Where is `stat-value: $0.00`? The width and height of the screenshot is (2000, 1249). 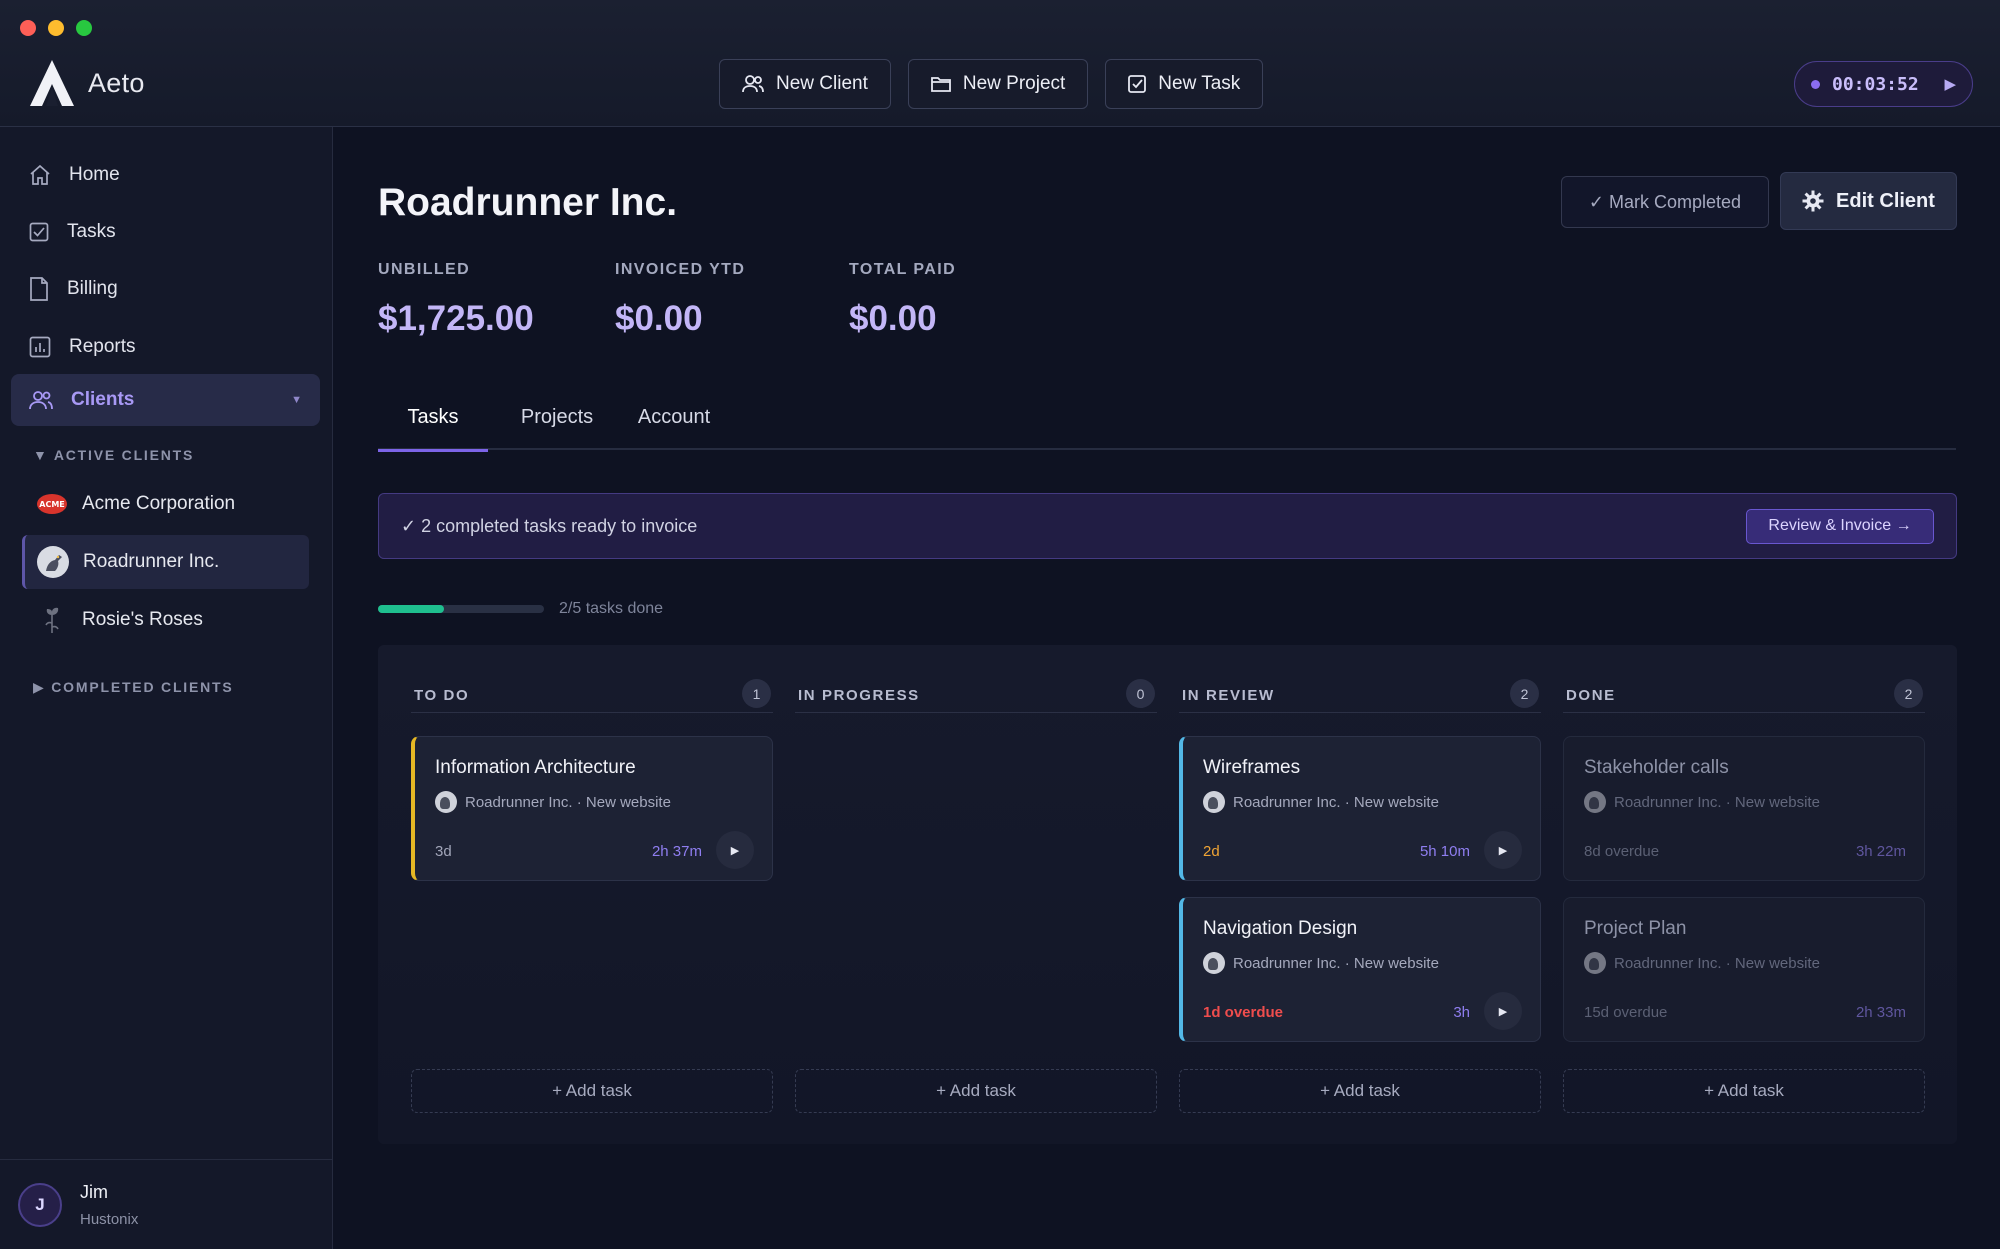
stat-value: $0.00 is located at coordinates (659, 318).